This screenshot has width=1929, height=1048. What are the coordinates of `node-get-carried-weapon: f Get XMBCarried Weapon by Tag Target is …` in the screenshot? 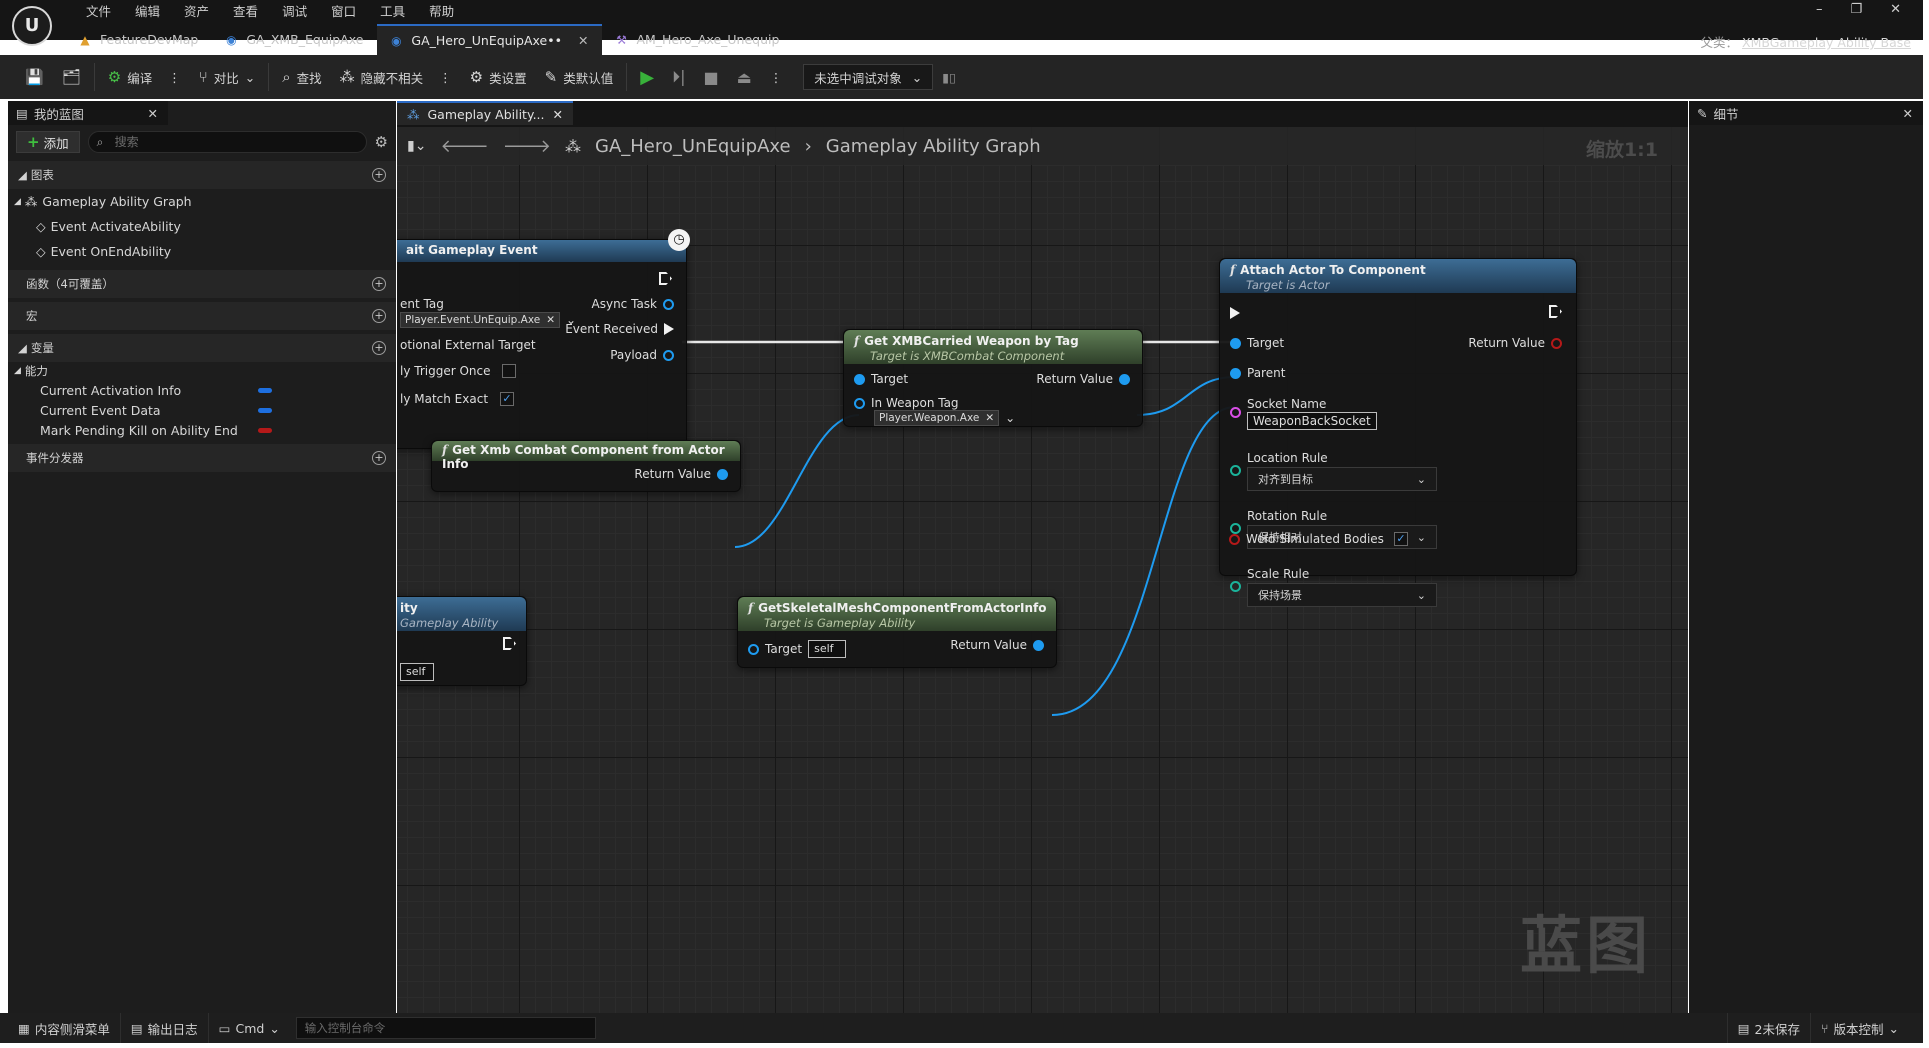 It's located at (993, 378).